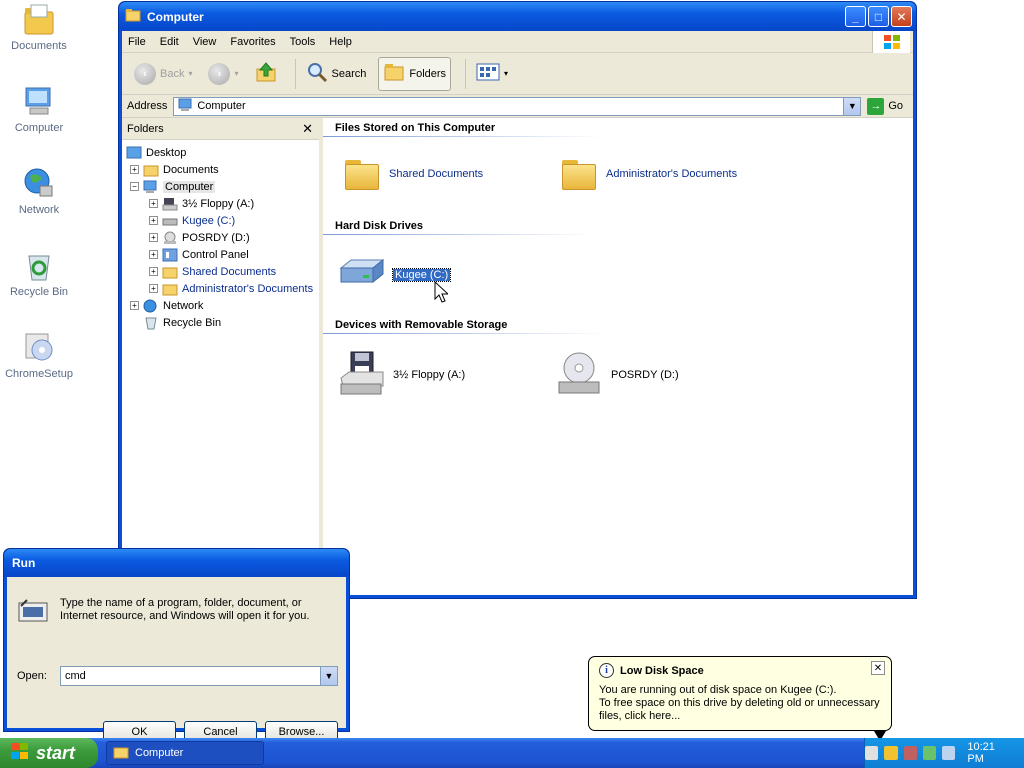  Describe the element at coordinates (137, 42) in the screenshot. I see `menu-file: File` at that location.